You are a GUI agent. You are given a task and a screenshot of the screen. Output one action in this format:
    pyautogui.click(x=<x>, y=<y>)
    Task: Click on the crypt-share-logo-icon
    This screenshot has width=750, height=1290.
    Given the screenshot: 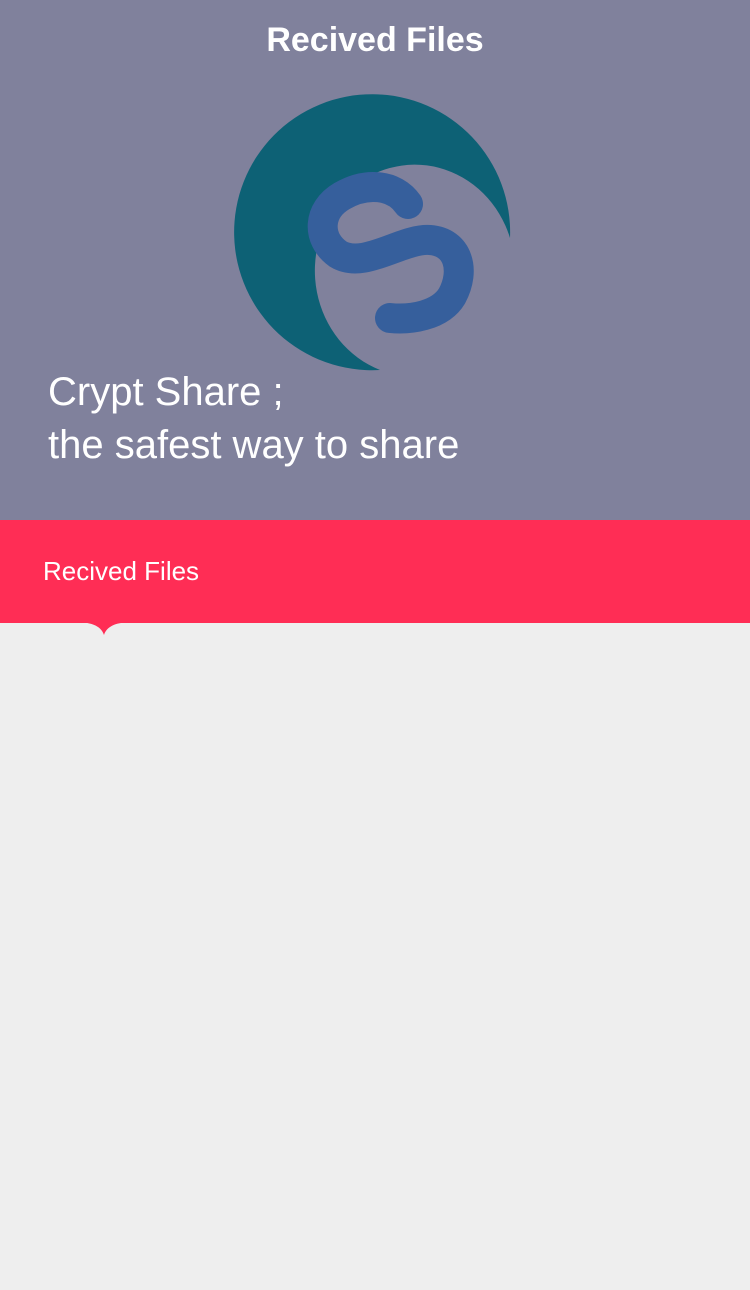 What is the action you would take?
    pyautogui.click(x=372, y=232)
    